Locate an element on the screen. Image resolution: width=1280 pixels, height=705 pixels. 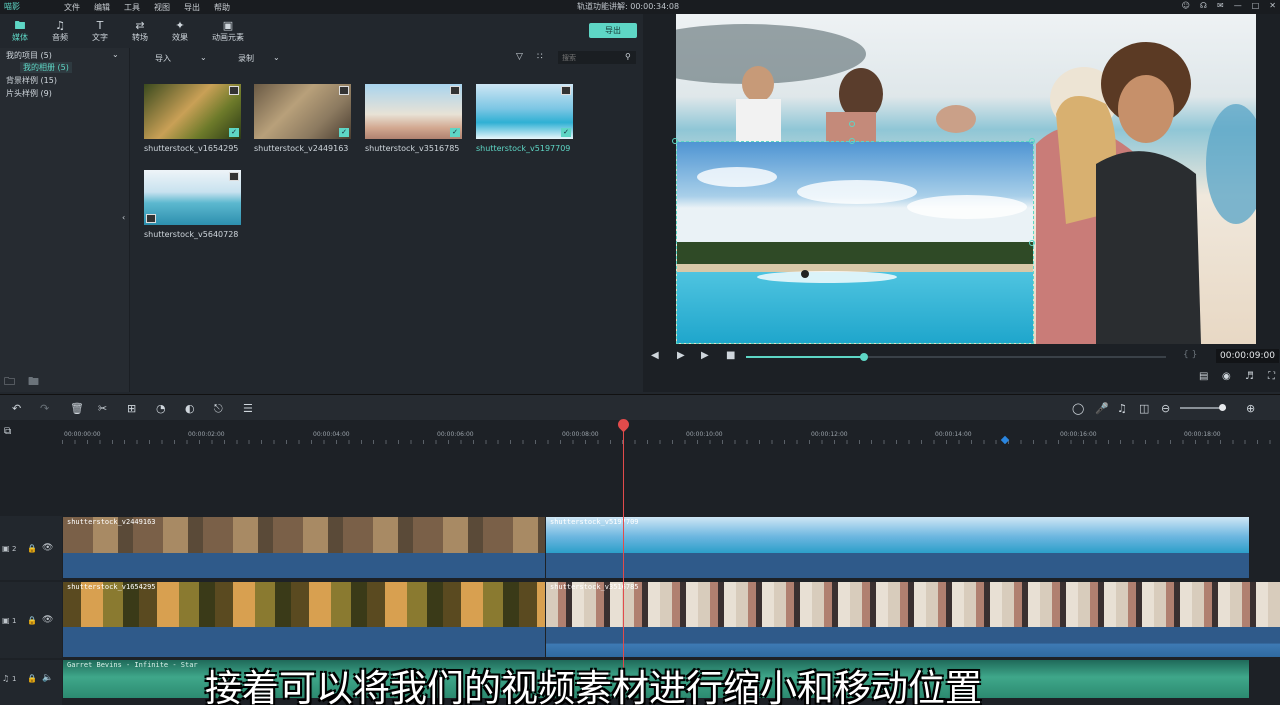
new-folder-icon: 🗀 is located at coordinates (9, 382).